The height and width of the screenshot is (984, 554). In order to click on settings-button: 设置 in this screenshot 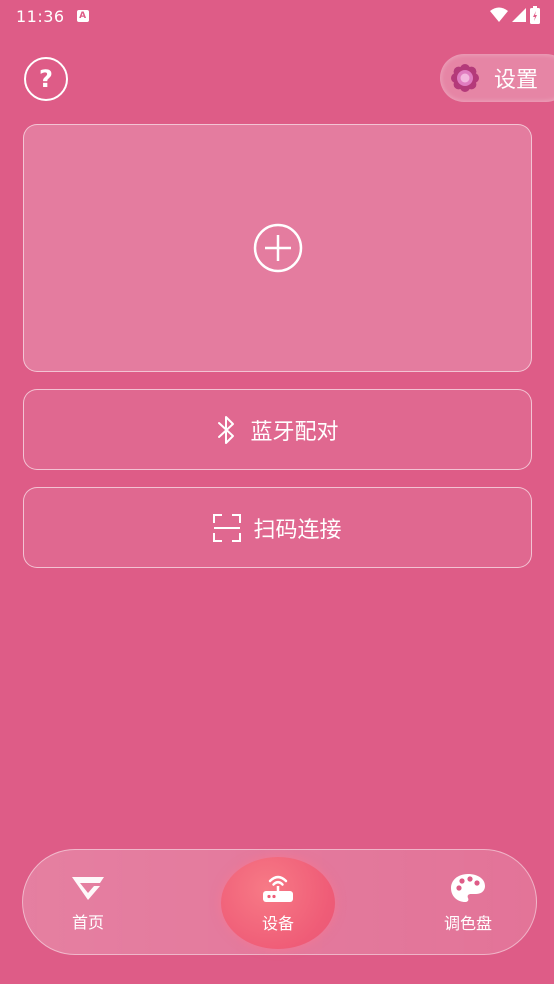, I will do `click(497, 78)`.